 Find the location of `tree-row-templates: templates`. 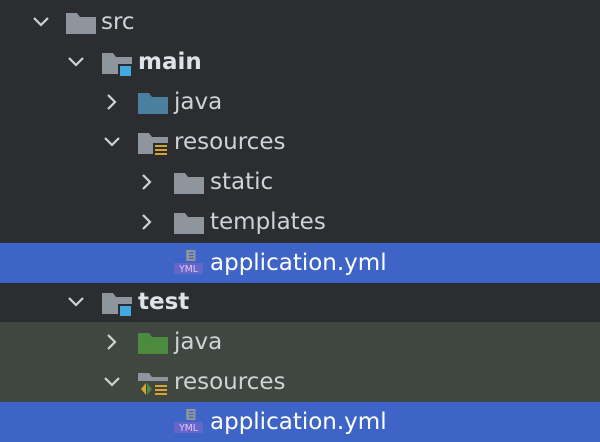

tree-row-templates: templates is located at coordinates (300, 222).